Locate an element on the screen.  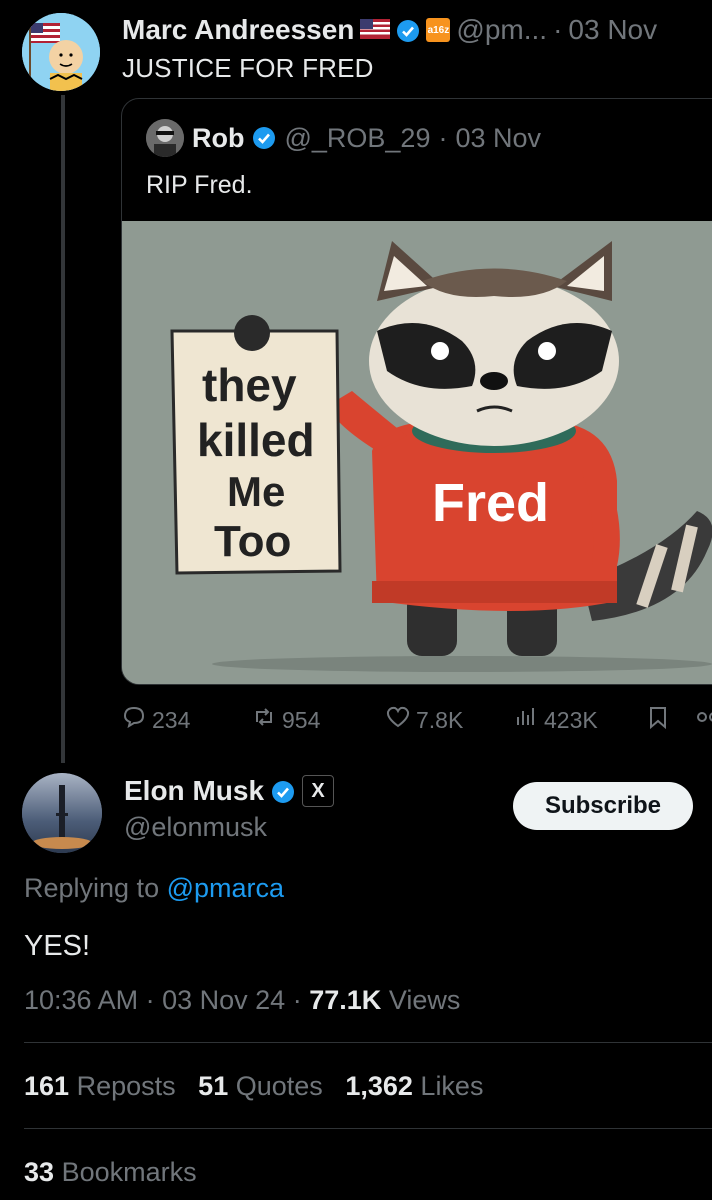
elon-tweet-text: YES! is located at coordinates (57, 946).